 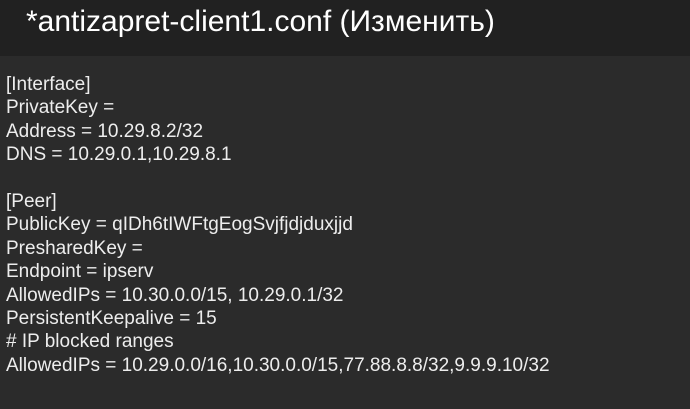 What do you see at coordinates (260, 21) in the screenshot?
I see `file-title: *antizapret-client1.conf (Изменить)` at bounding box center [260, 21].